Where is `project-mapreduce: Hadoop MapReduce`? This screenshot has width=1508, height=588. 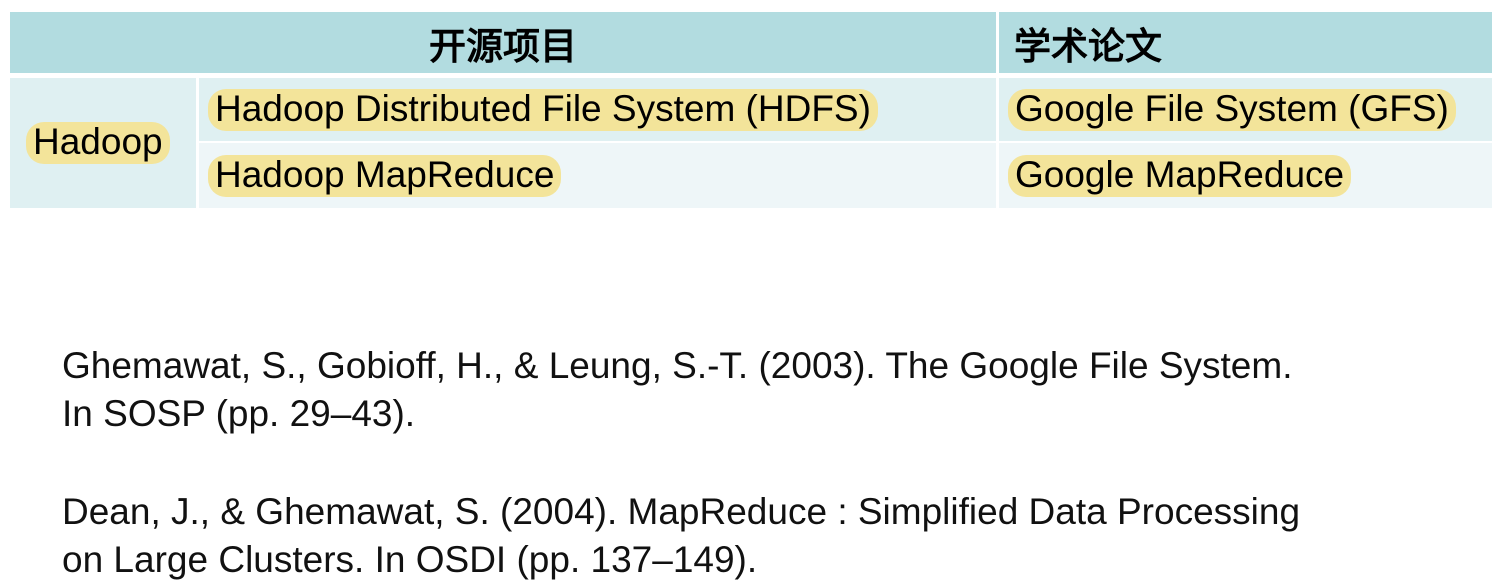
project-mapreduce: Hadoop MapReduce is located at coordinates (385, 175).